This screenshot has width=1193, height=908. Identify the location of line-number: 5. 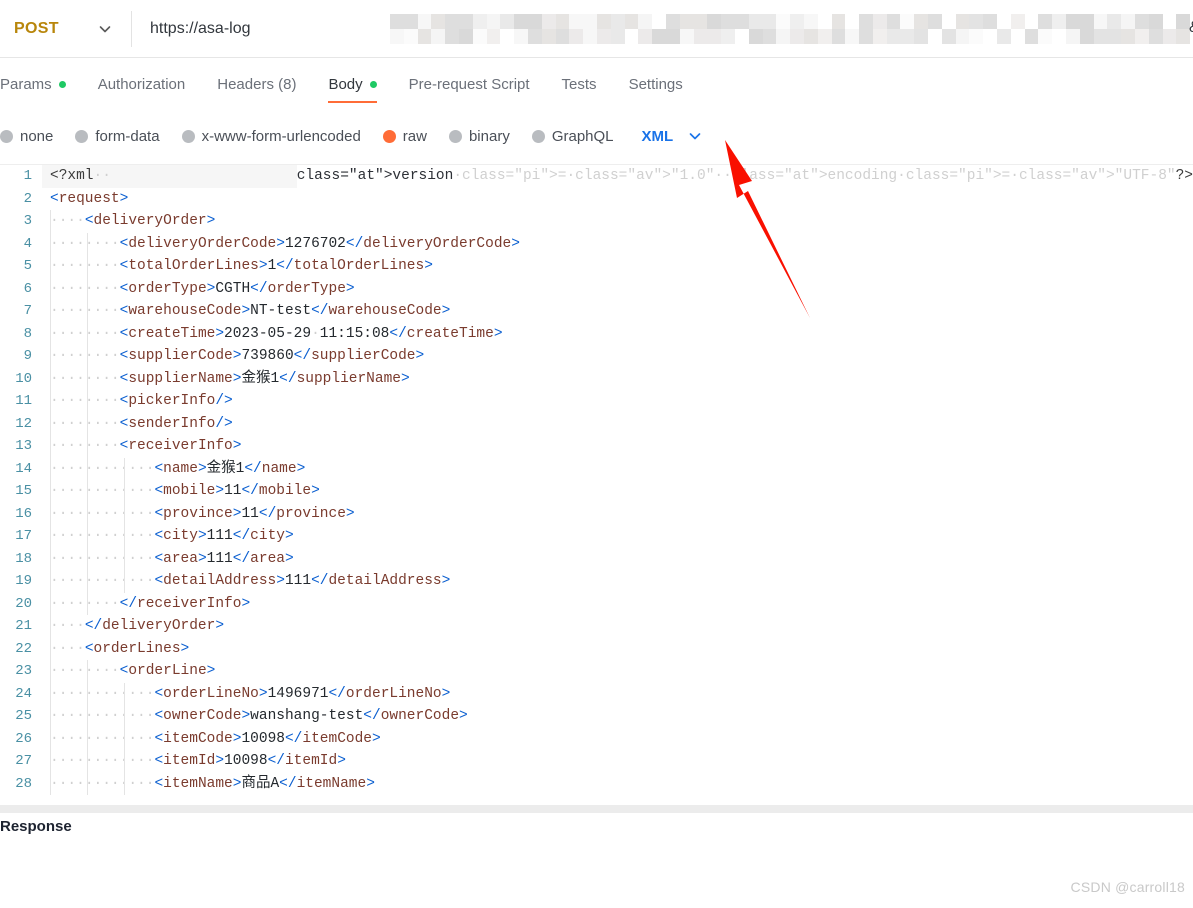
(27, 266).